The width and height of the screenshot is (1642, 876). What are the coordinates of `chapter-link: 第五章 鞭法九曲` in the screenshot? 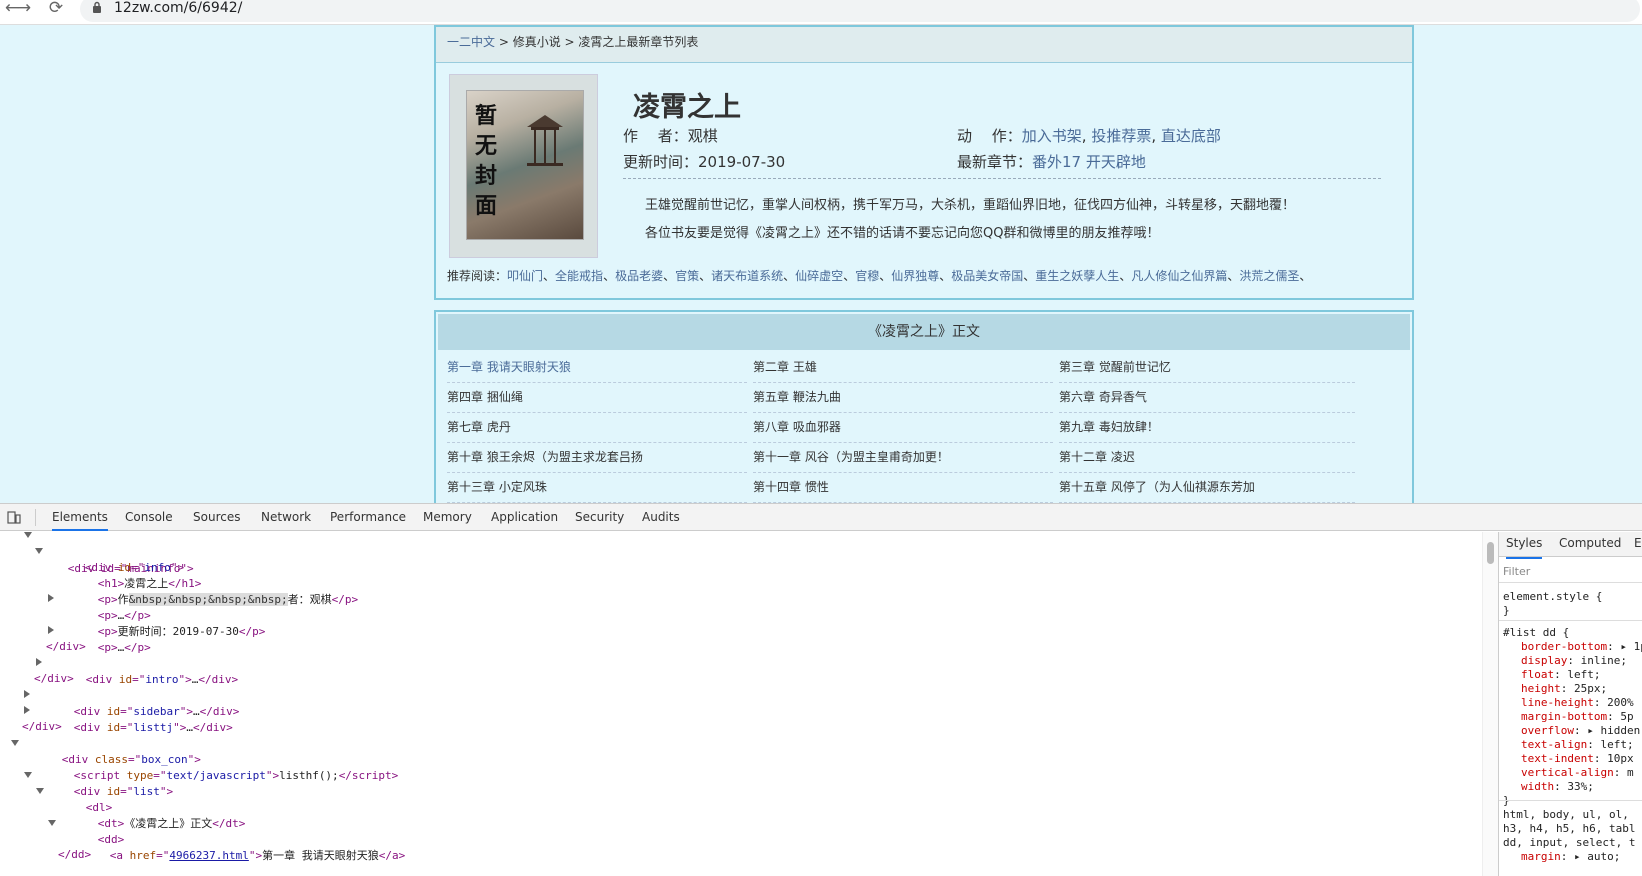 It's located at (903, 397).